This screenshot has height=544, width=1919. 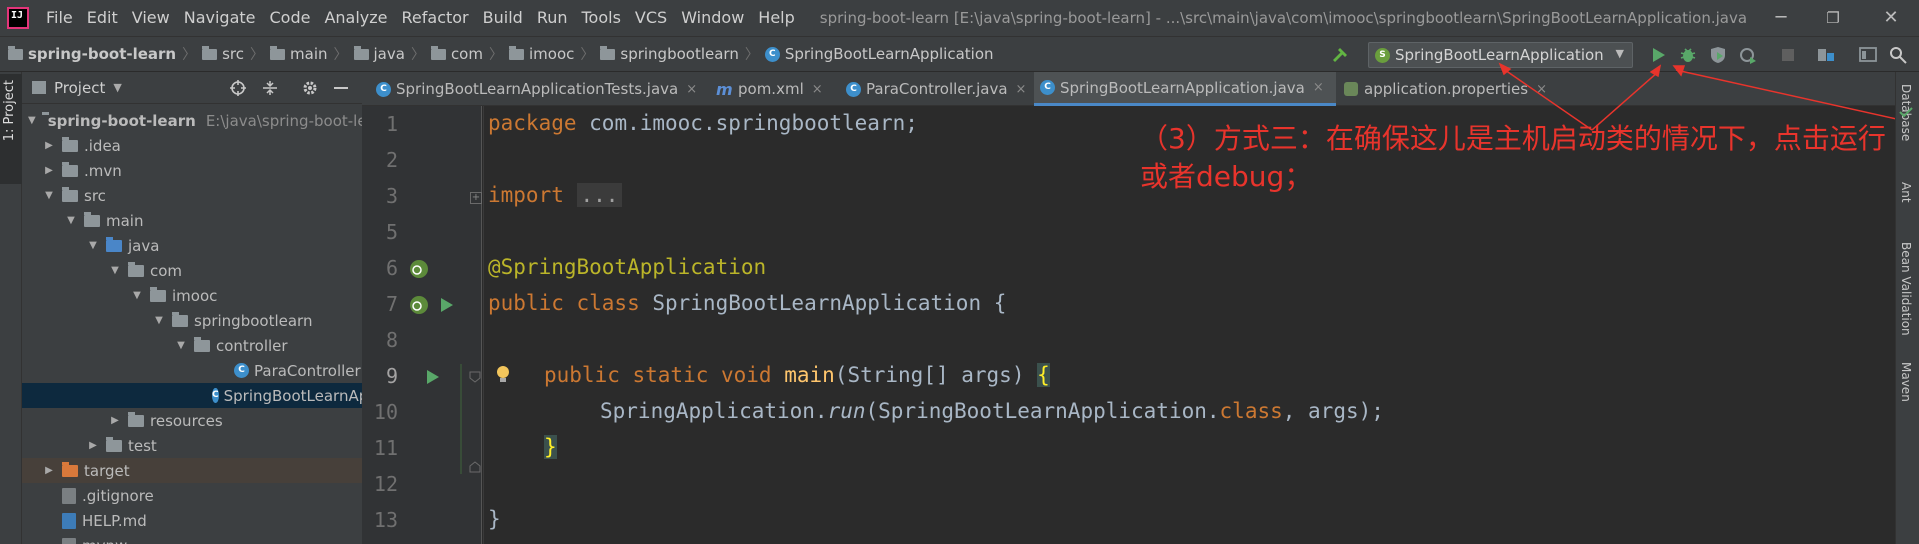 I want to click on tree-item: ▼ com, so click(x=192, y=270).